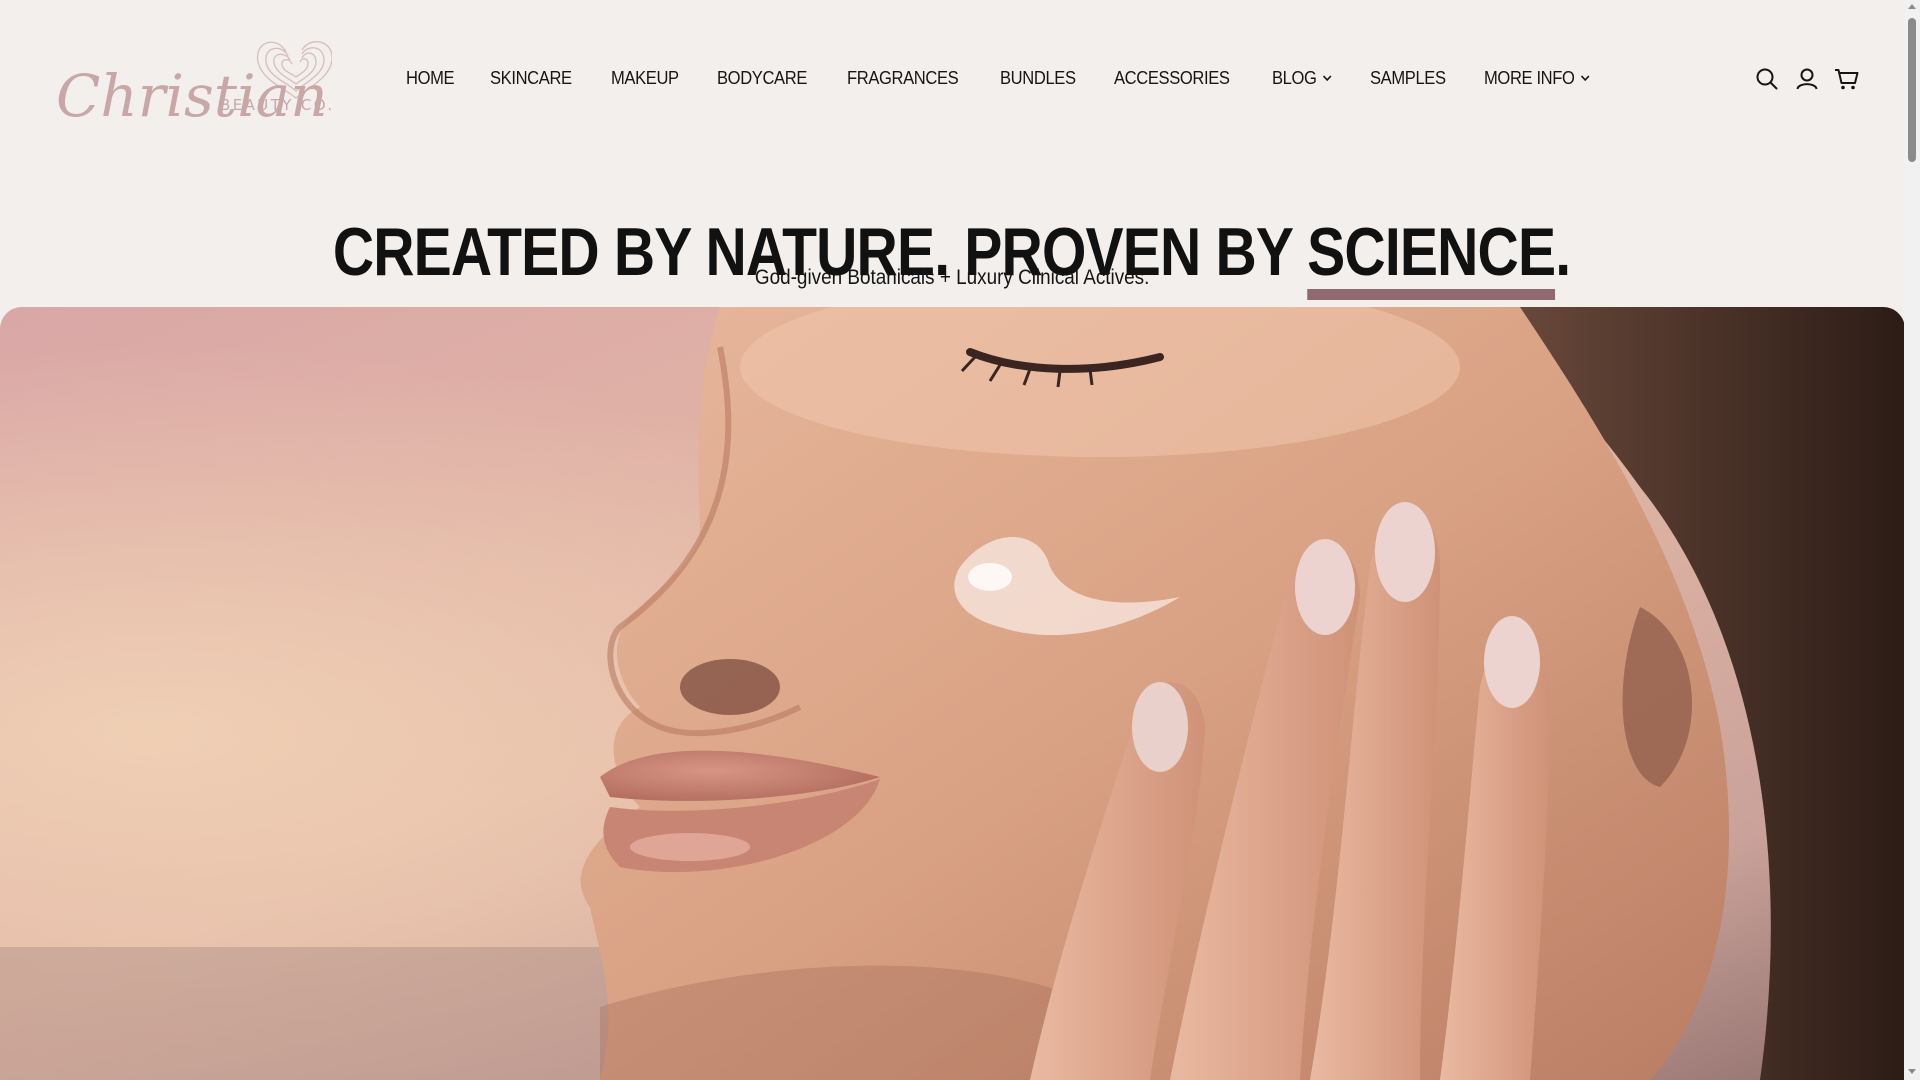 The height and width of the screenshot is (1080, 1920). What do you see at coordinates (1529, 77) in the screenshot?
I see `nav-item-label: MORE INFO` at bounding box center [1529, 77].